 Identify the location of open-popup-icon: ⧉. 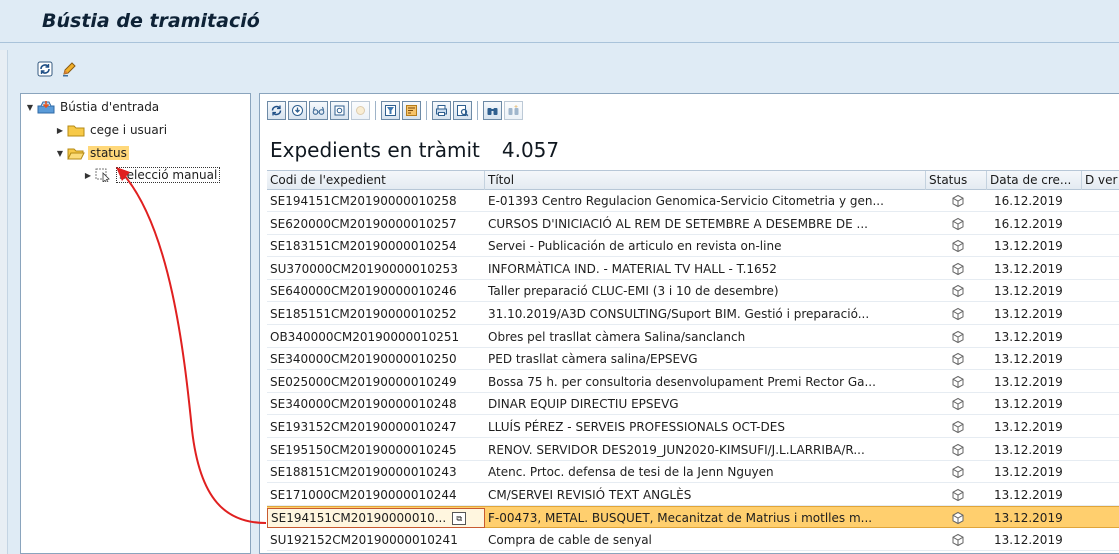
(459, 519).